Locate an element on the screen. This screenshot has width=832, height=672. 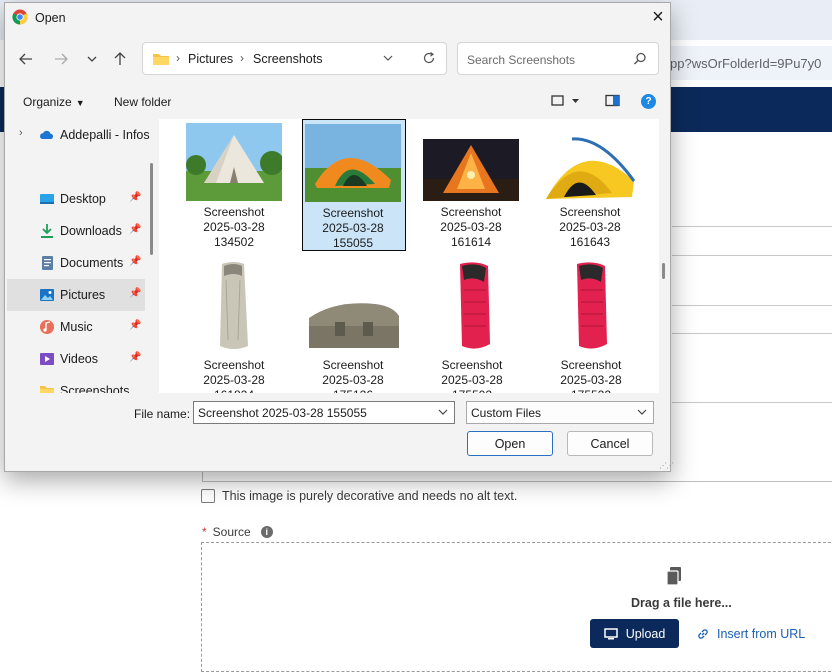
up-arrow-icon is located at coordinates (120, 59).